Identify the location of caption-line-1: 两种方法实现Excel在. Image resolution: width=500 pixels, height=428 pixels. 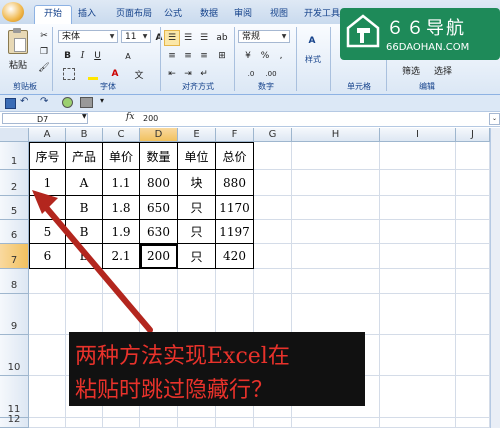
(182, 356).